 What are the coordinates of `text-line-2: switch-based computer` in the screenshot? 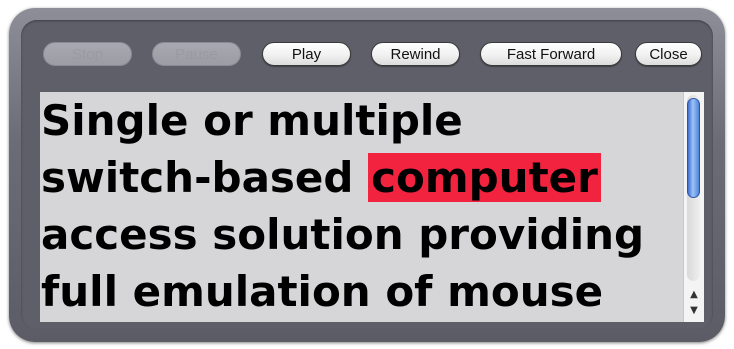 It's located at (361, 177).